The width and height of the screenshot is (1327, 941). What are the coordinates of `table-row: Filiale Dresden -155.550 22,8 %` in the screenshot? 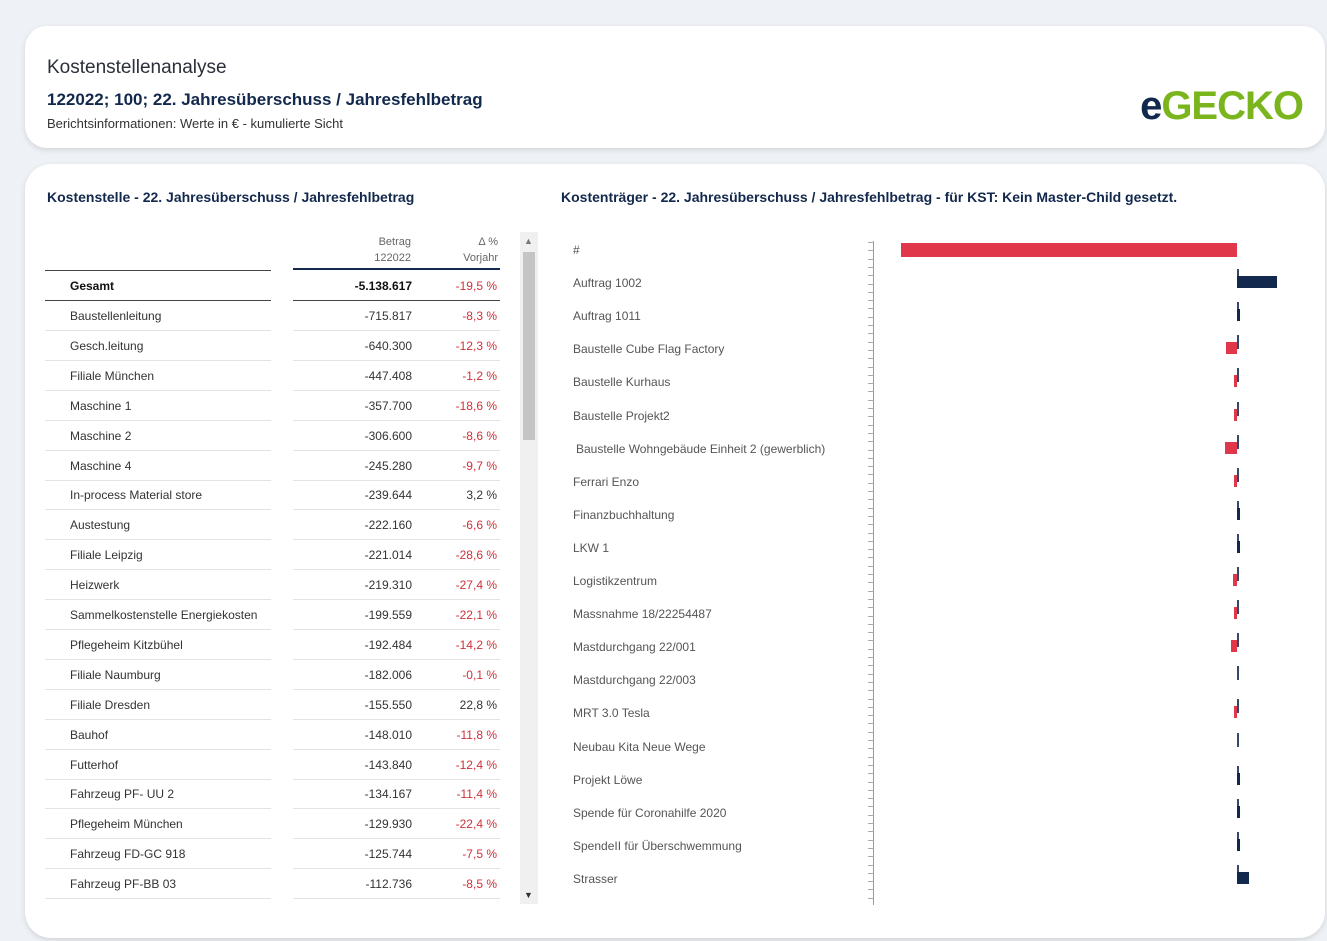 It's located at (272, 705).